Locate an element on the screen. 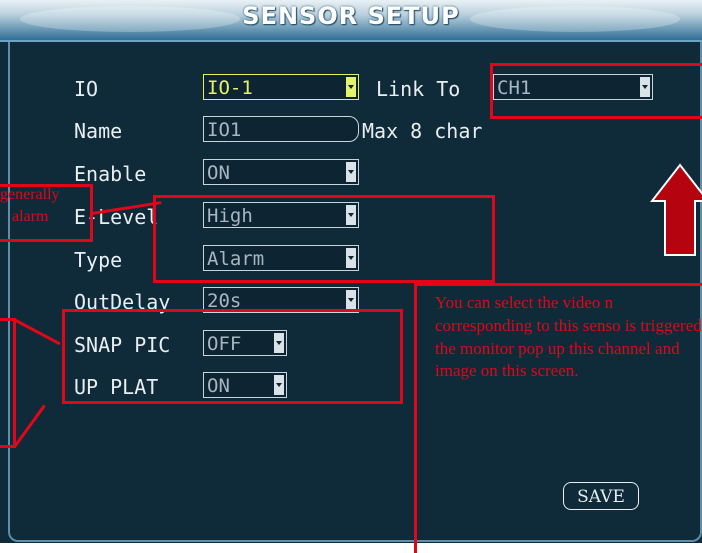  name-value: IO1 is located at coordinates (224, 130).